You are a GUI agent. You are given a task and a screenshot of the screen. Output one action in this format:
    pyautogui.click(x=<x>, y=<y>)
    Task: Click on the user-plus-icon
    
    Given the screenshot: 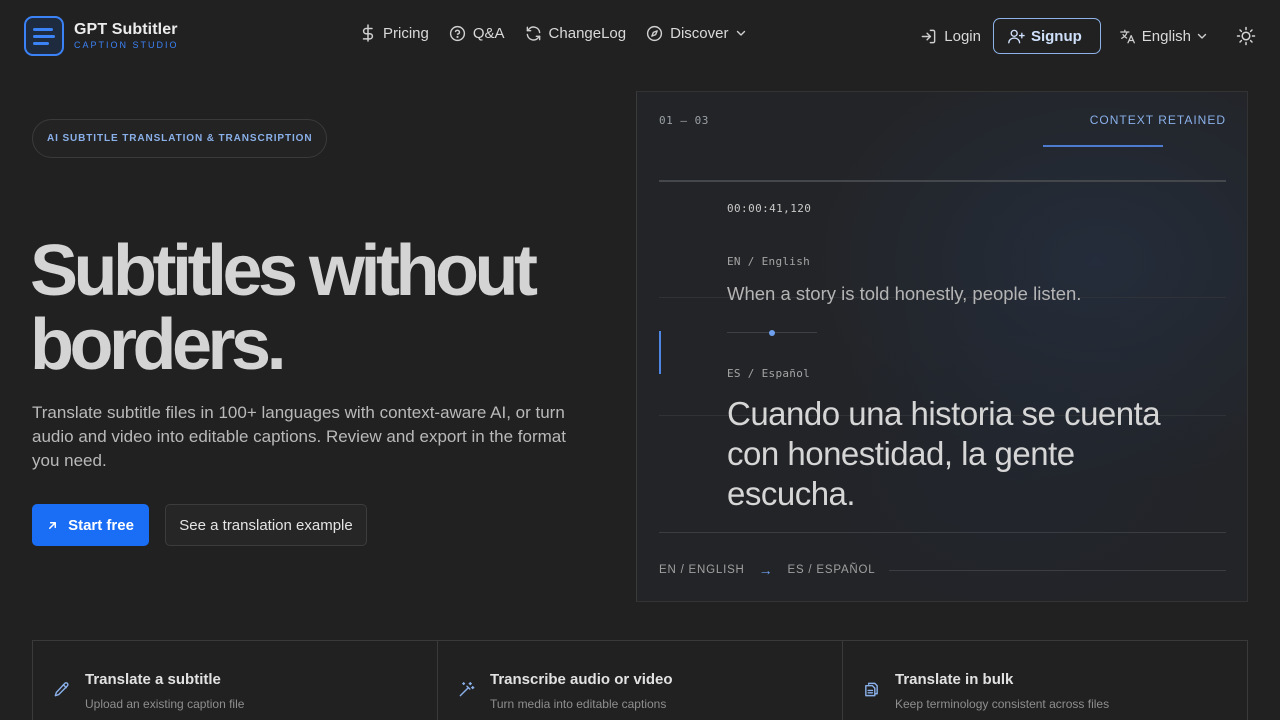 What is the action you would take?
    pyautogui.click(x=1016, y=36)
    